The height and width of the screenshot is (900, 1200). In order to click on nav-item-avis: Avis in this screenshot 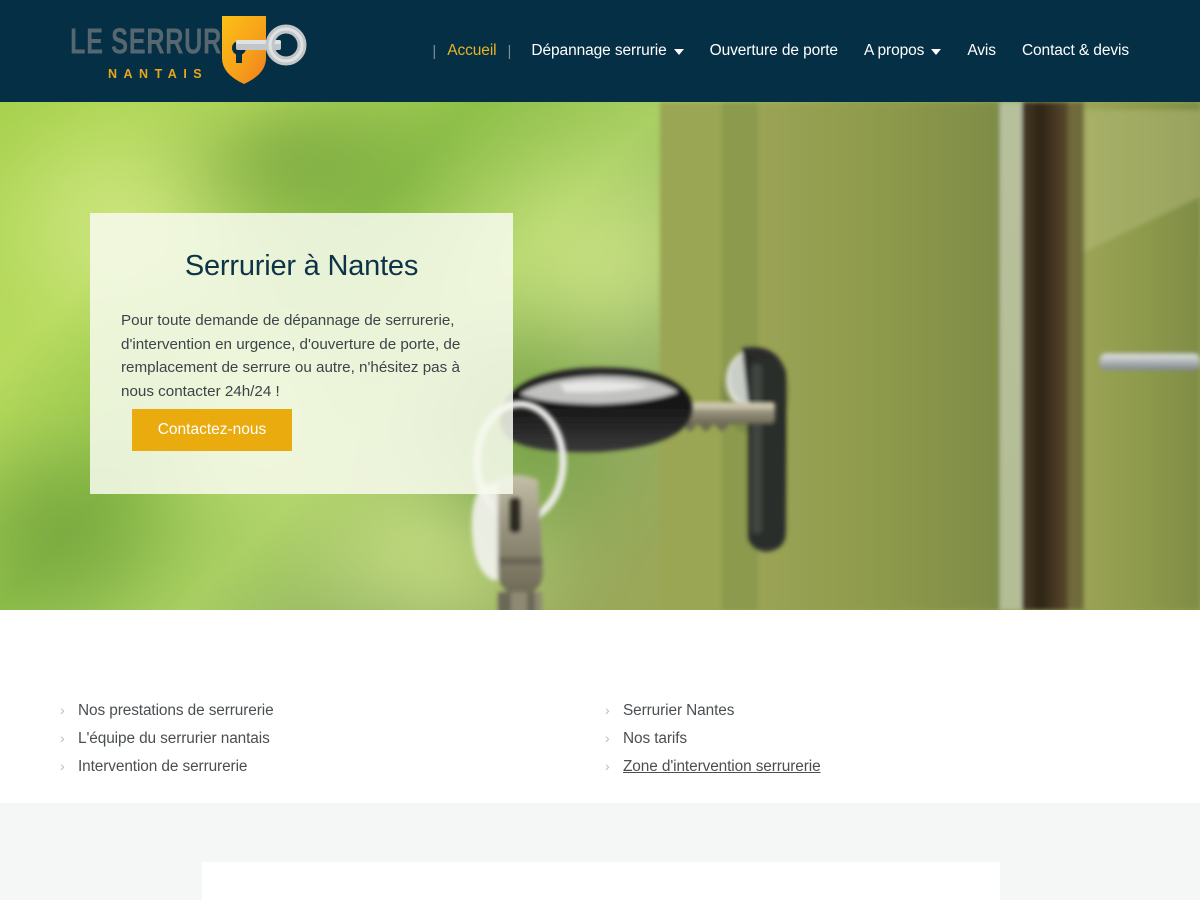, I will do `click(981, 51)`.